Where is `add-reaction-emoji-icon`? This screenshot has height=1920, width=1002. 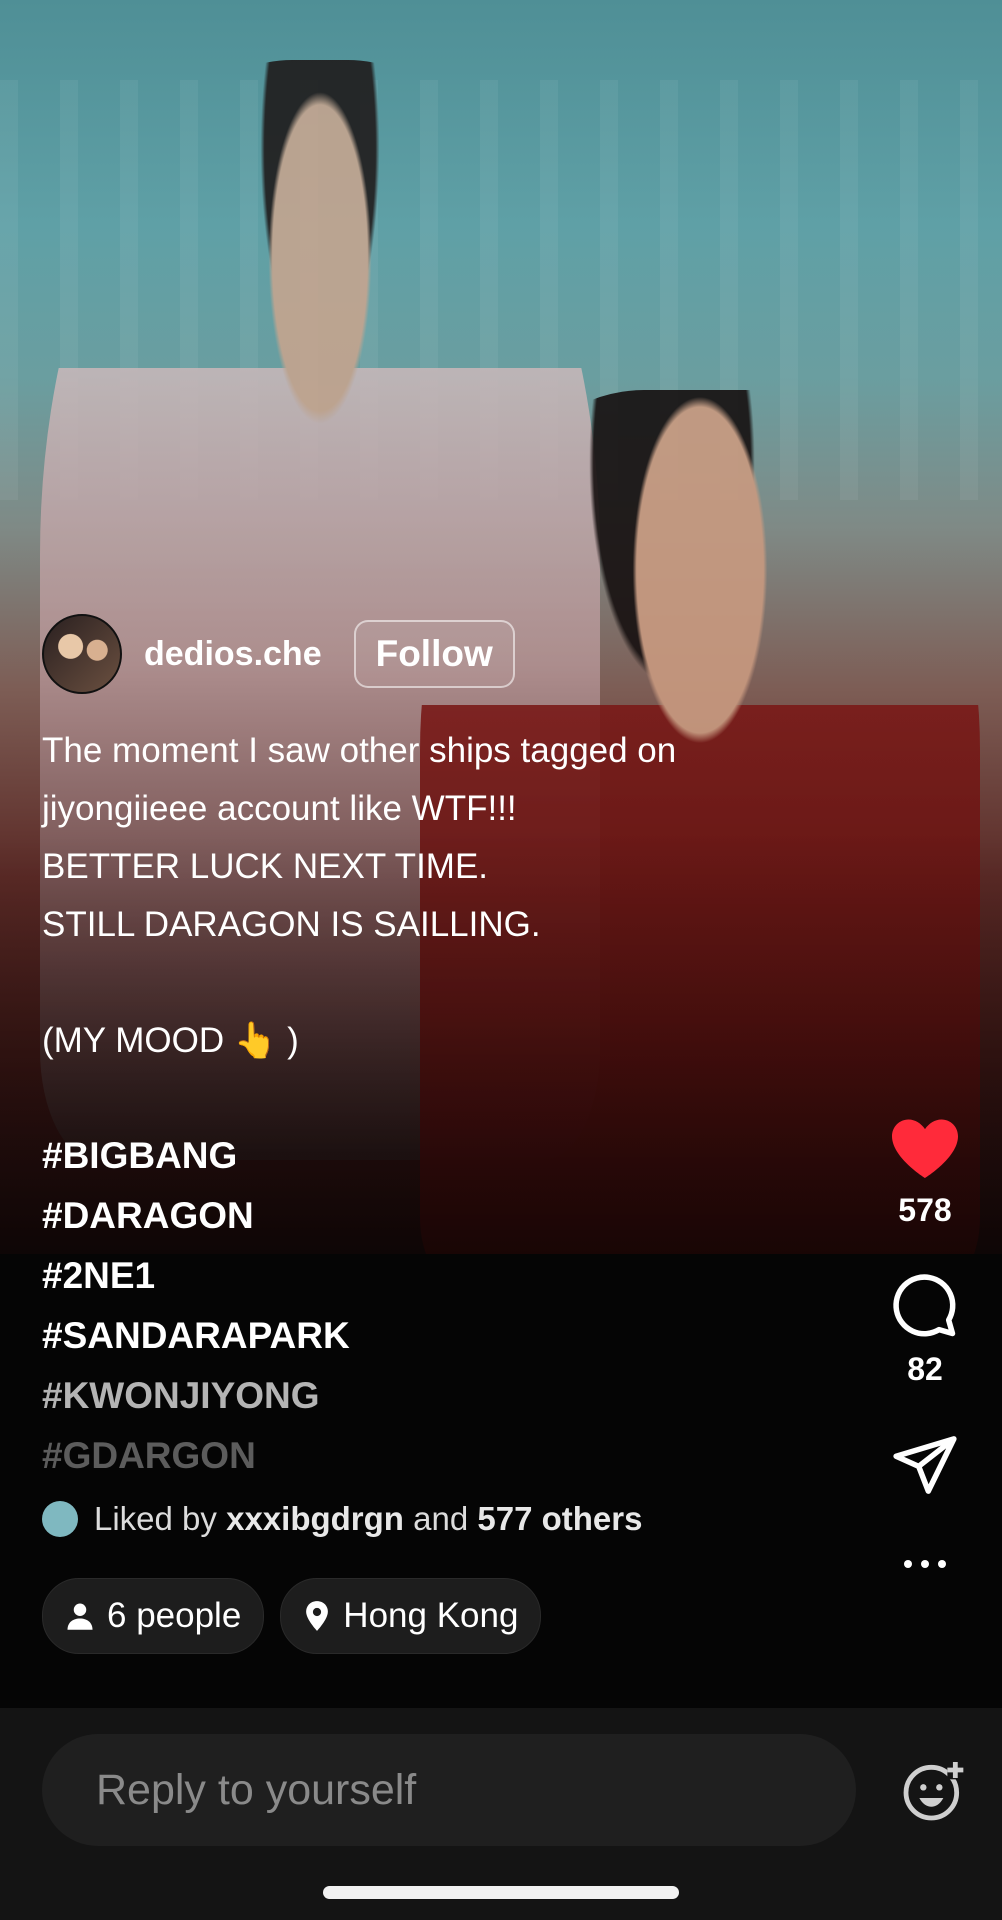
add-reaction-emoji-icon is located at coordinates (934, 1790).